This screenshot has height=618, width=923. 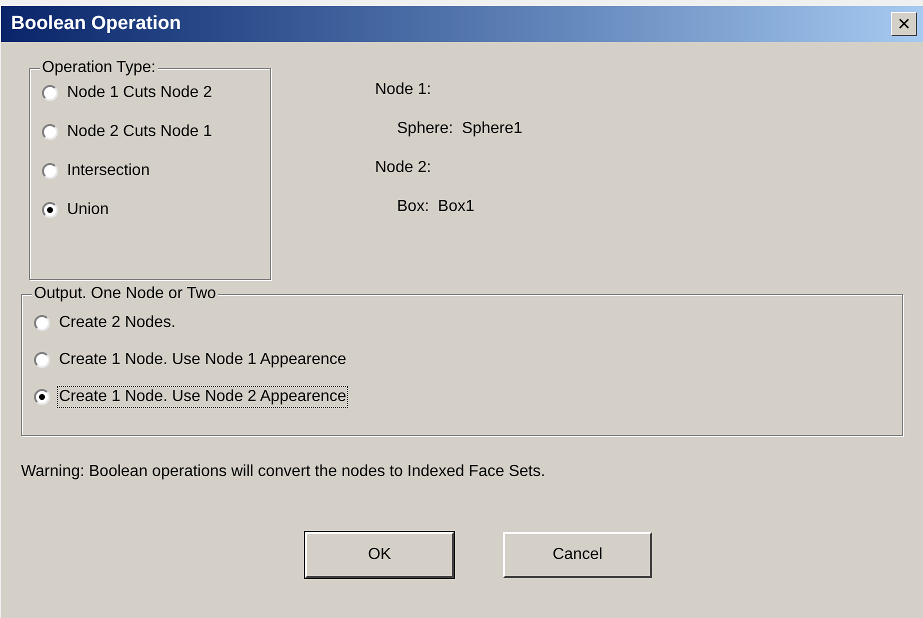 I want to click on node-label: Node 2:, so click(x=403, y=168).